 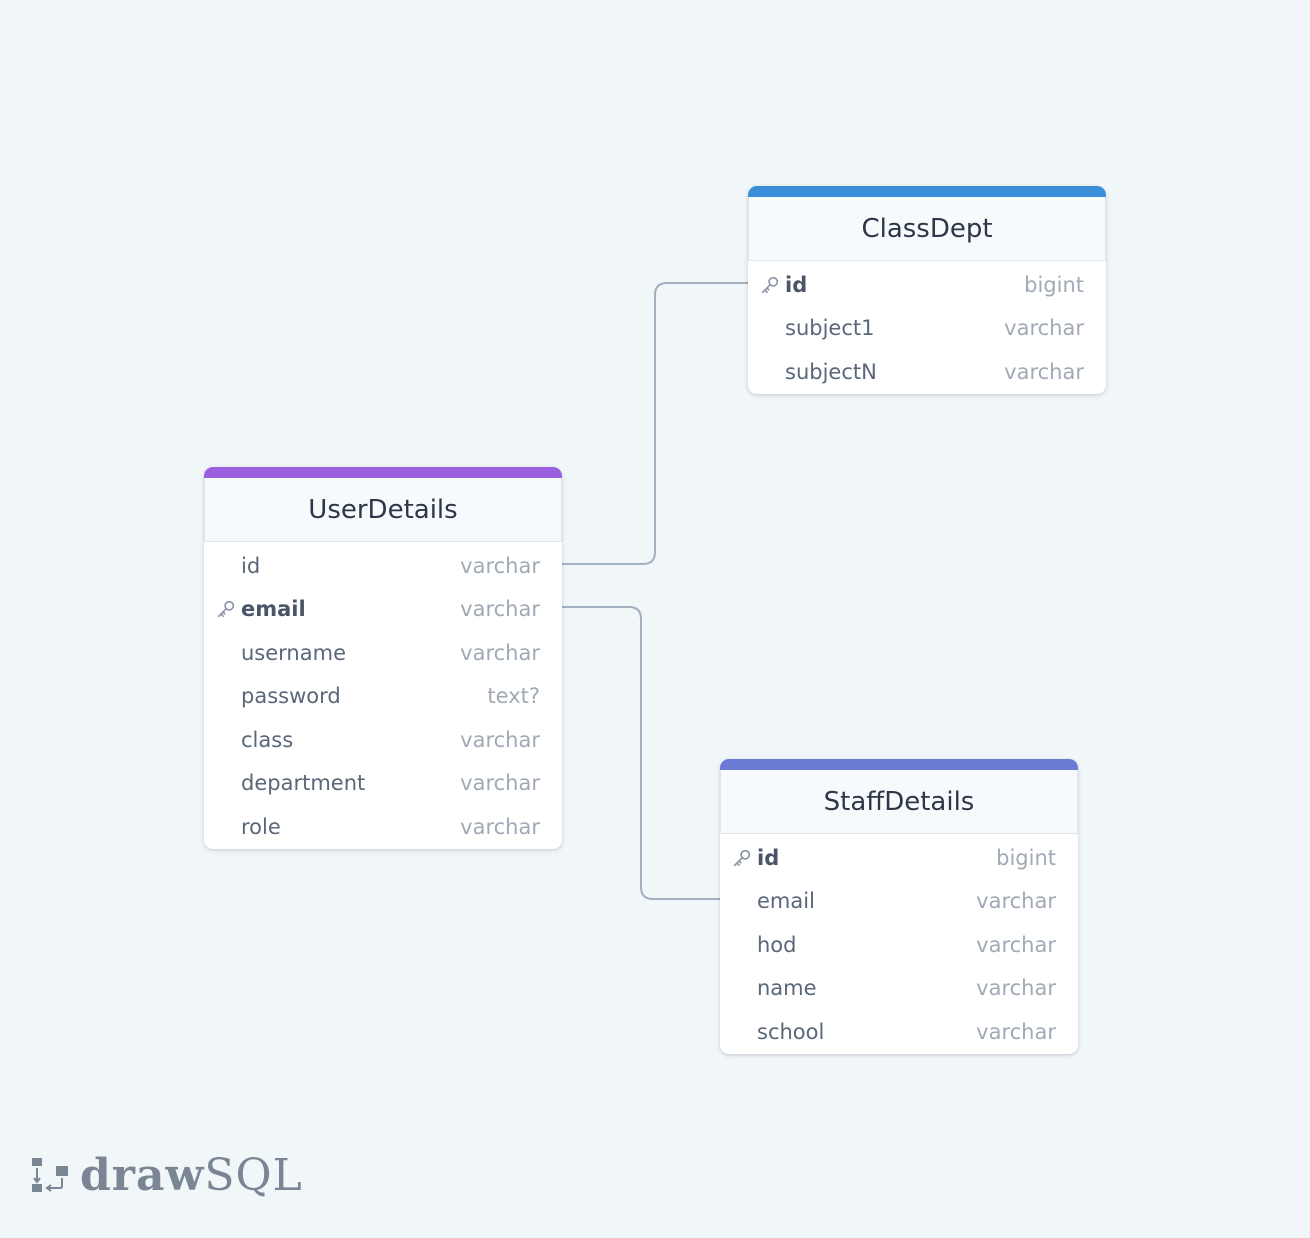 I want to click on column-row: id varchar, so click(x=383, y=566).